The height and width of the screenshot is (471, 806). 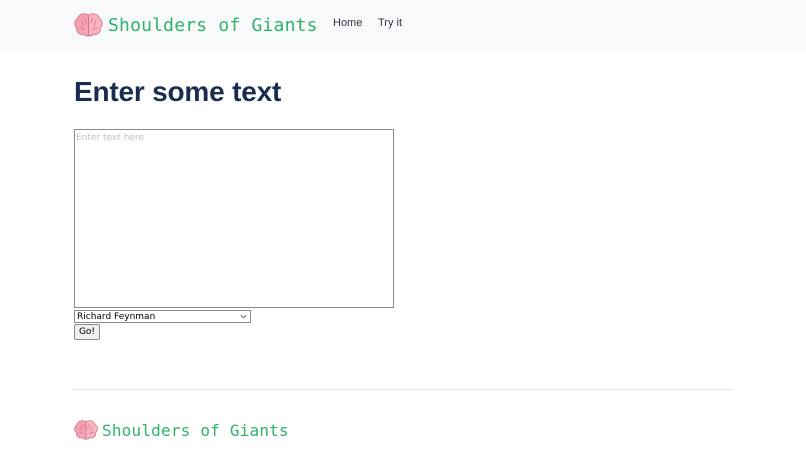 What do you see at coordinates (390, 23) in the screenshot?
I see `nav-try-it-link: Try it` at bounding box center [390, 23].